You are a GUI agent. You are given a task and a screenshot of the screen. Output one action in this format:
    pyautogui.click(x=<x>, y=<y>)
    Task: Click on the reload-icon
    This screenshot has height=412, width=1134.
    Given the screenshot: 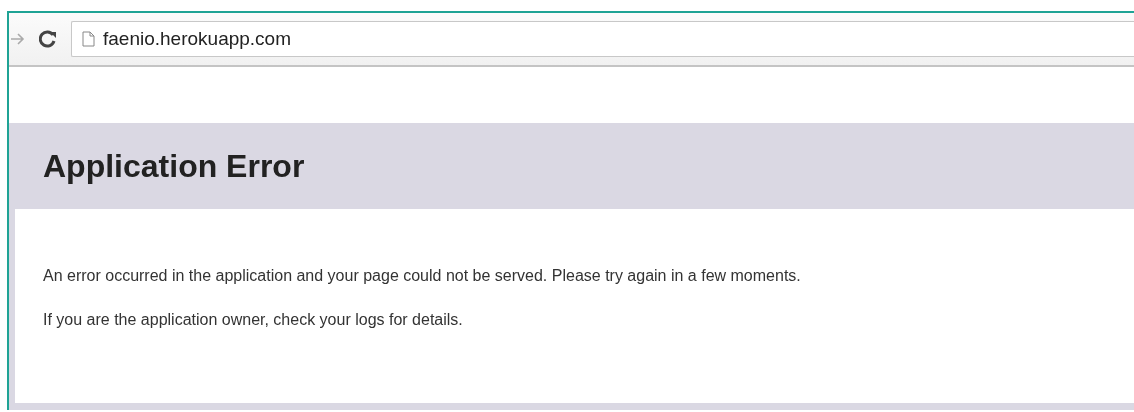 What is the action you would take?
    pyautogui.click(x=48, y=39)
    